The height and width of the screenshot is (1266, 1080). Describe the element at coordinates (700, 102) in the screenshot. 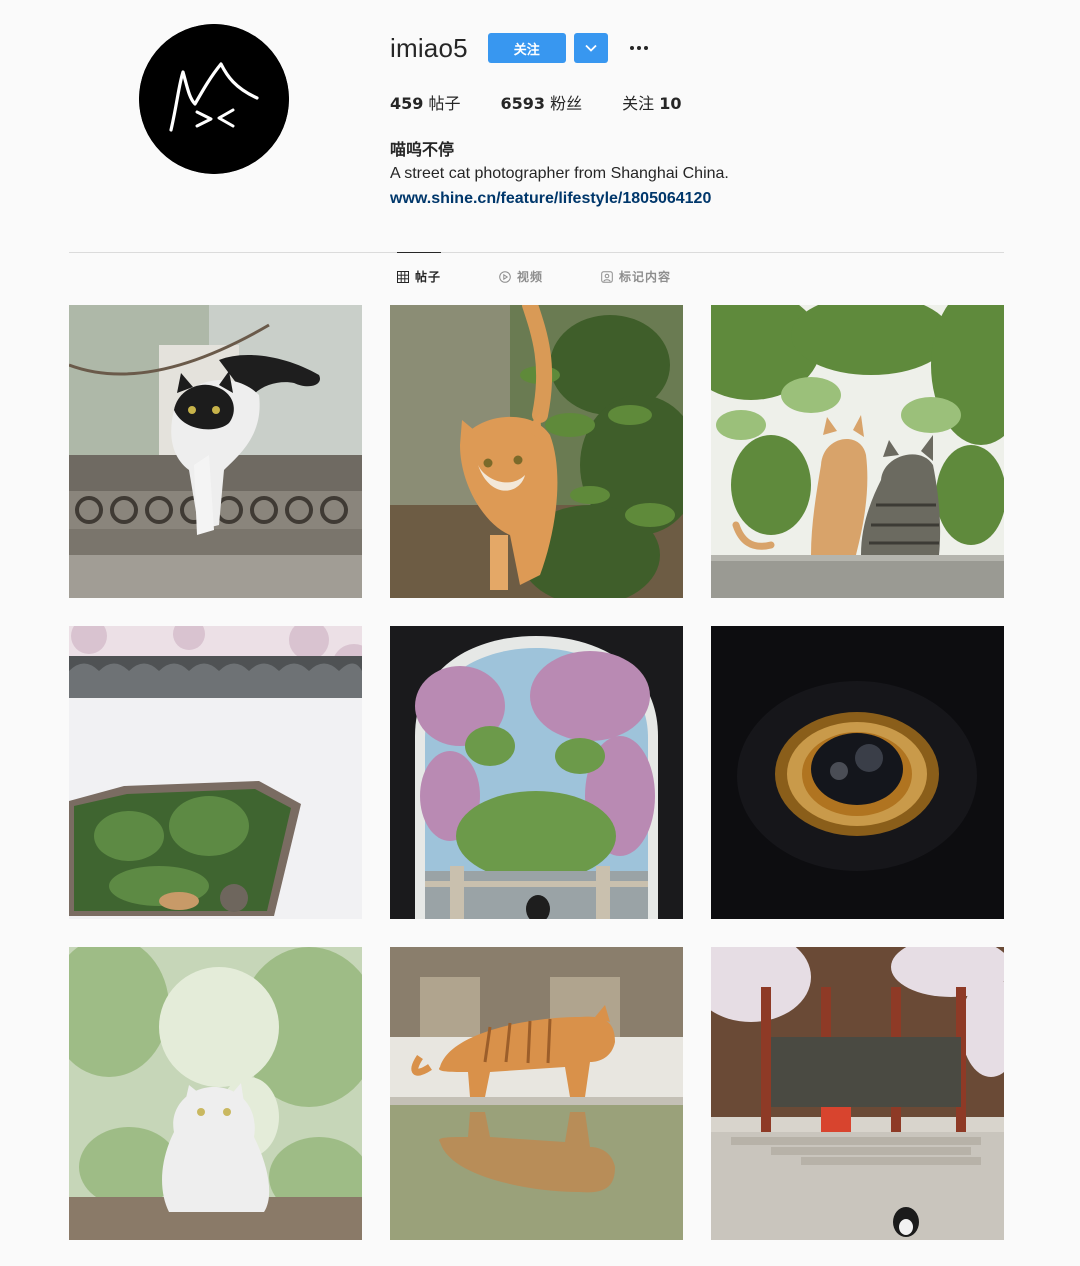

I see `profile-stats: 459 帖子 6593 粉丝 关注 10` at that location.